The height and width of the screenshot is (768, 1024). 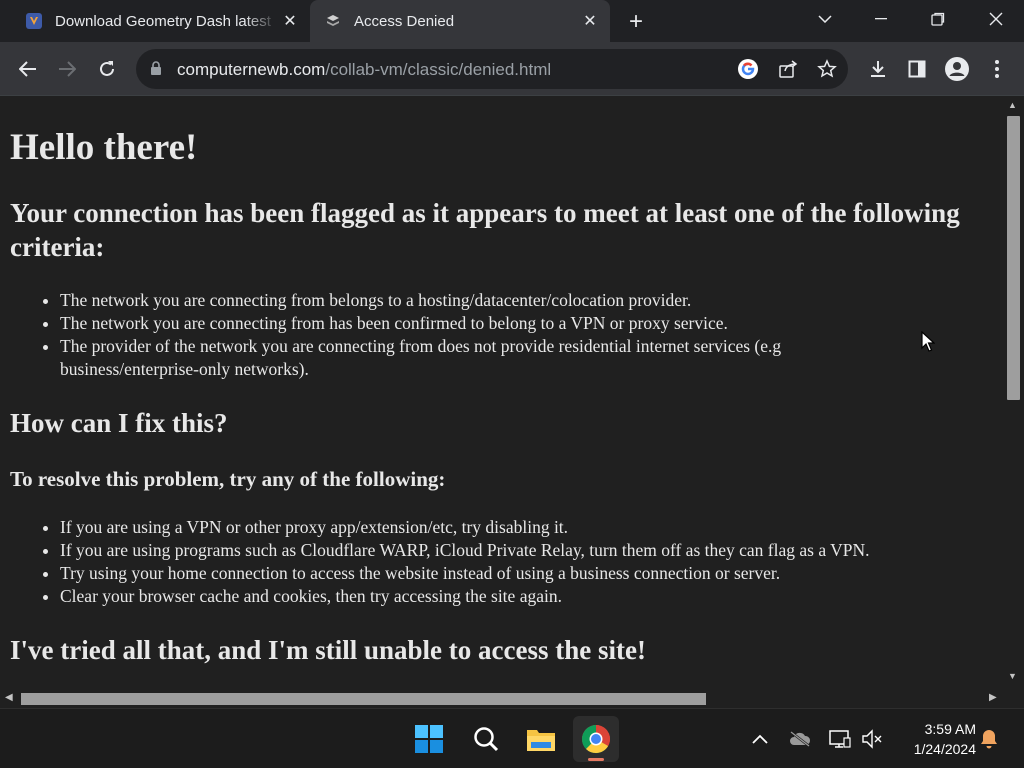 What do you see at coordinates (825, 19) in the screenshot?
I see `tab-search-chevron-down-icon` at bounding box center [825, 19].